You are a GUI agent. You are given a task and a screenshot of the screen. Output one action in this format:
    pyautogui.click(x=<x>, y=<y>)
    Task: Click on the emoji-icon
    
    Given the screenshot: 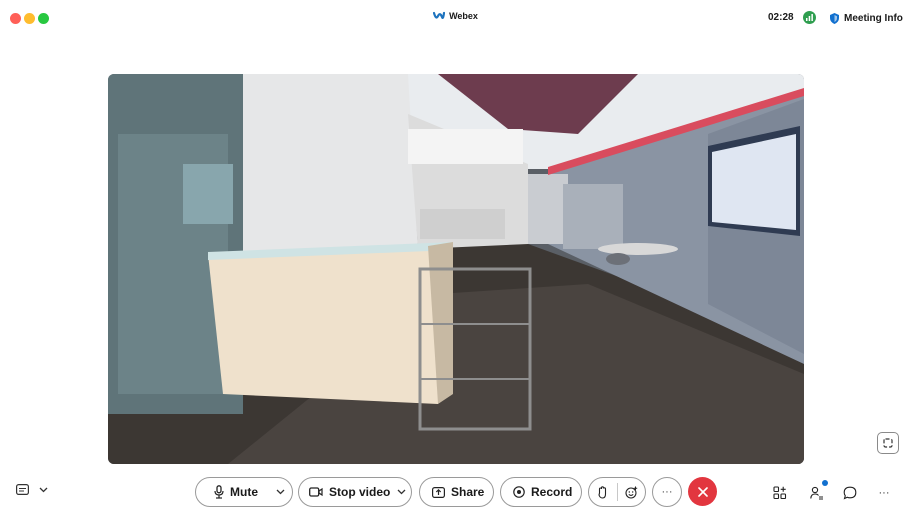 What is the action you would take?
    pyautogui.click(x=631, y=492)
    